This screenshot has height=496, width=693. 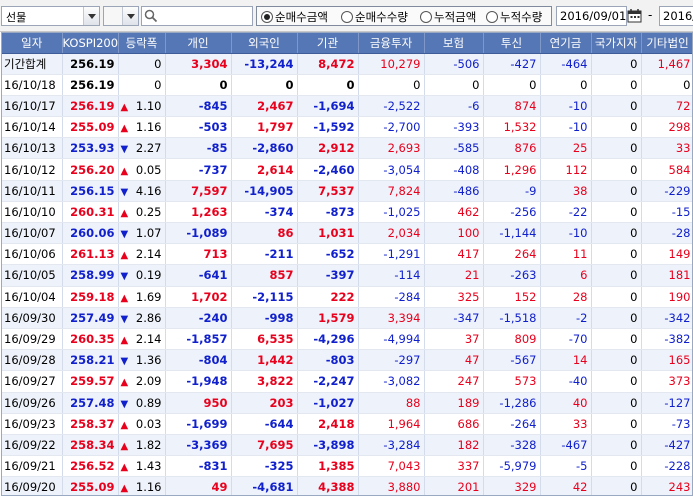 What do you see at coordinates (666, 43) in the screenshot?
I see `column-header: 기타법인` at bounding box center [666, 43].